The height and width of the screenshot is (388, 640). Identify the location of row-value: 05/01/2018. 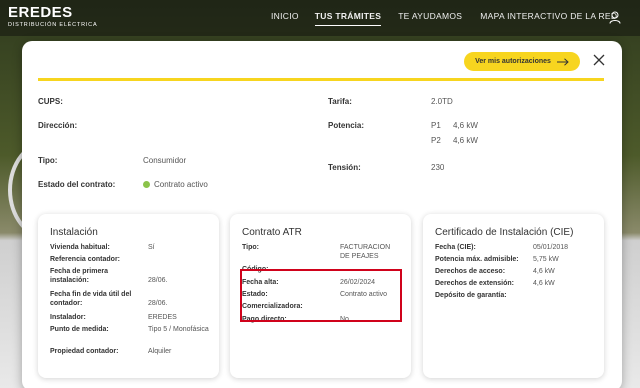
(551, 247).